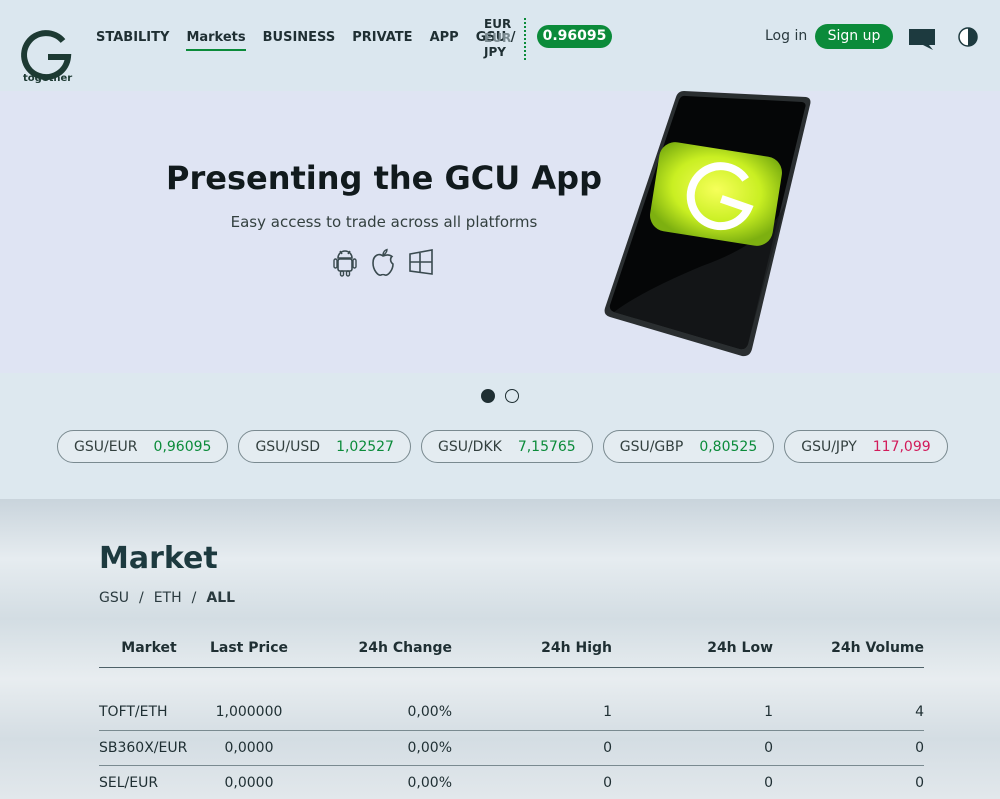 The image size is (1000, 799). Describe the element at coordinates (728, 446) in the screenshot. I see `ticker-value: 0,80525` at that location.